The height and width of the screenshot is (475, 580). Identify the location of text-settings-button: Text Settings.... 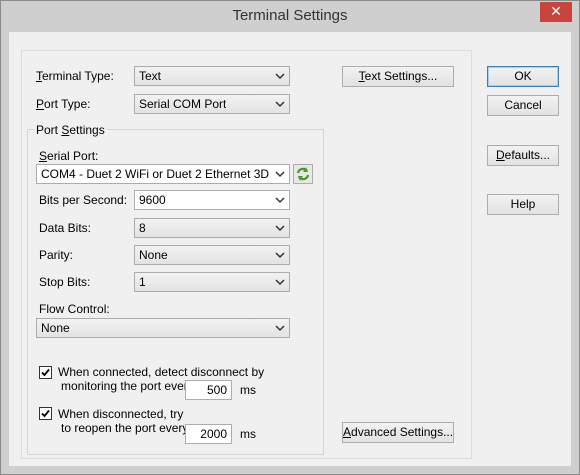
(398, 76).